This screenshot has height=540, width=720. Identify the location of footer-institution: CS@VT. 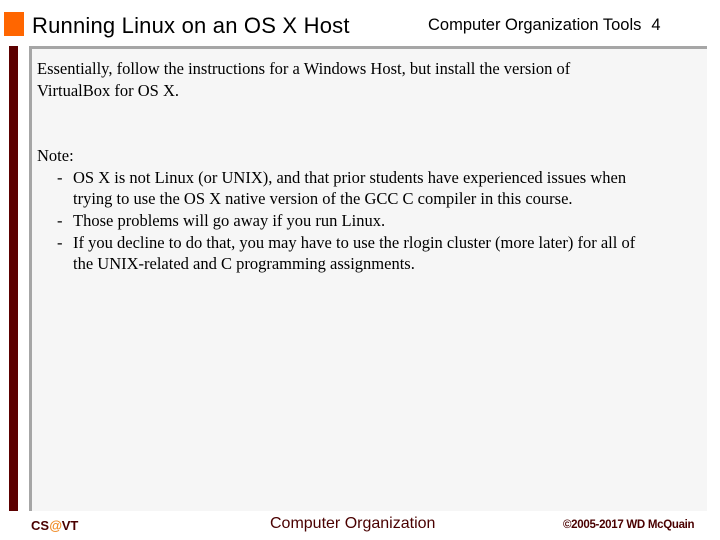
(54, 525).